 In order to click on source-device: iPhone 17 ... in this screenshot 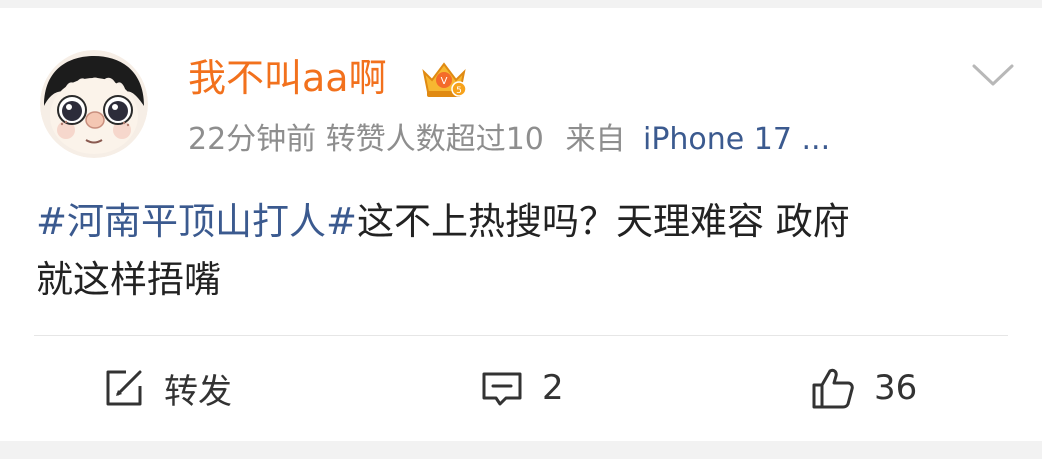, I will do `click(736, 139)`.